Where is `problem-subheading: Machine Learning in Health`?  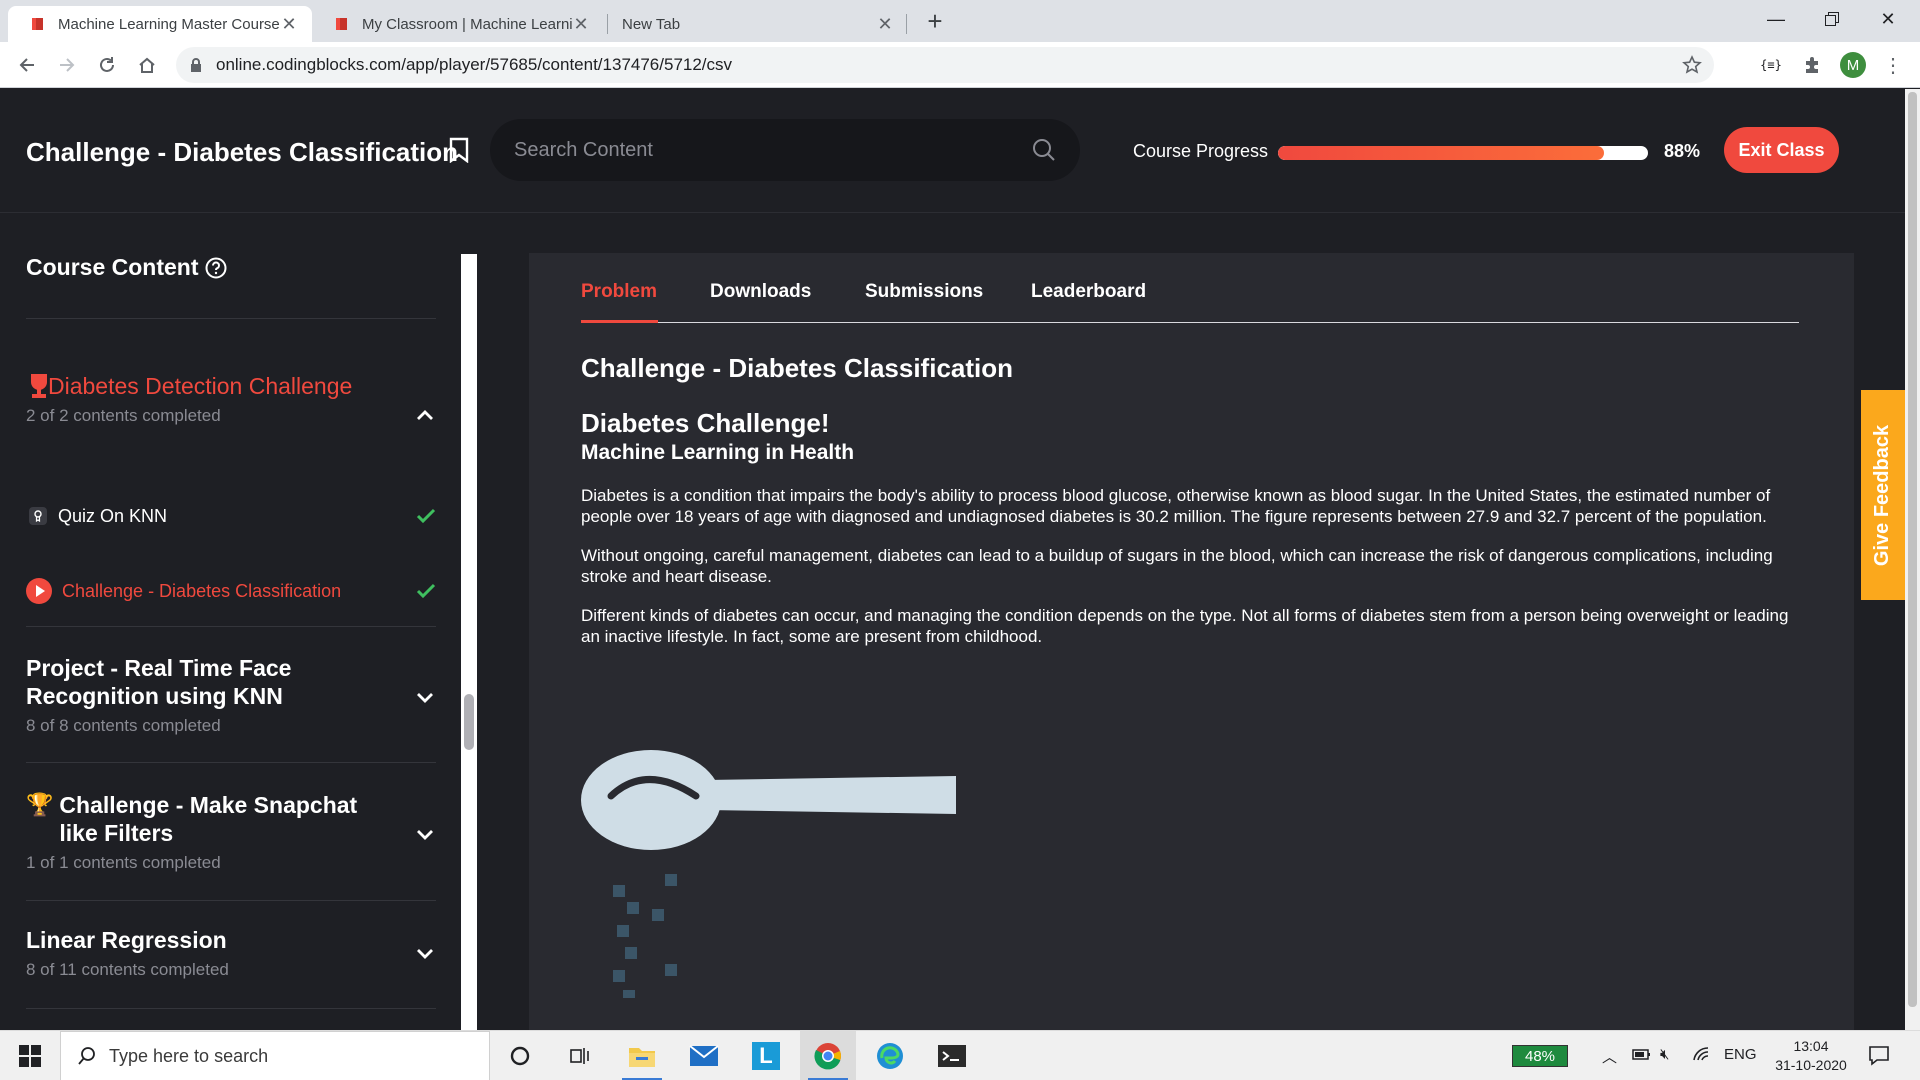 problem-subheading: Machine Learning in Health is located at coordinates (718, 452).